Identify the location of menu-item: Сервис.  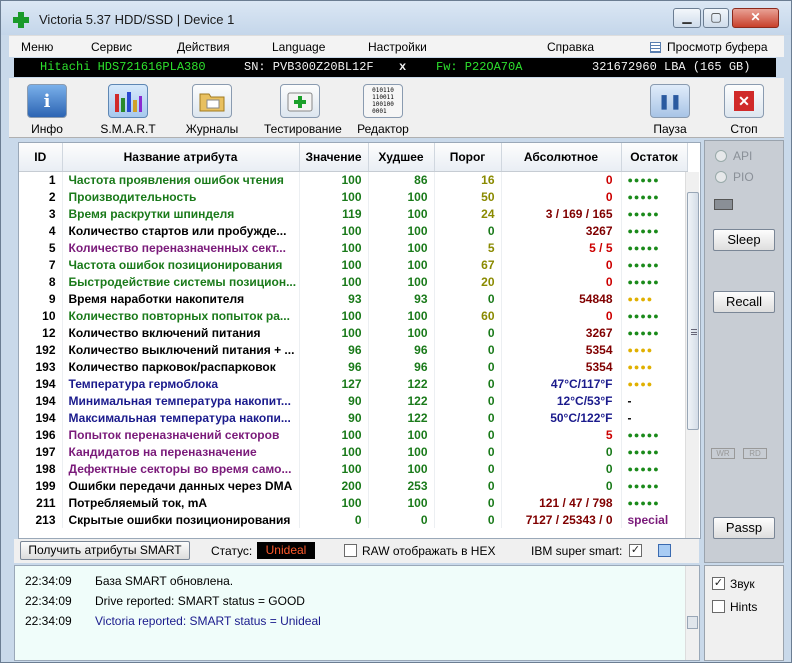
(111, 47).